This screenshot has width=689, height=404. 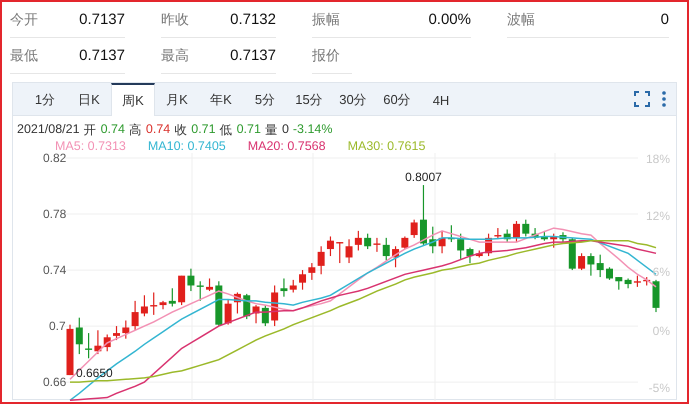 I want to click on quote-value: -3.14%, so click(x=312, y=130).